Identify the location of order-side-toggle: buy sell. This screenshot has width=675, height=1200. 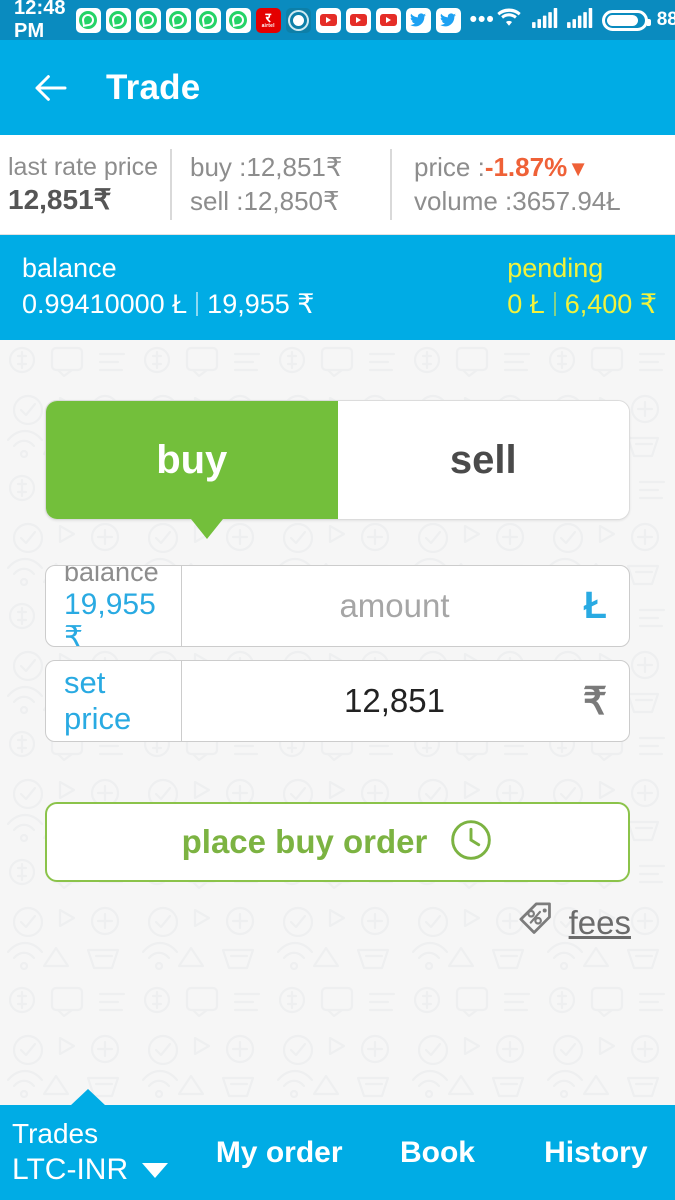
(337, 469).